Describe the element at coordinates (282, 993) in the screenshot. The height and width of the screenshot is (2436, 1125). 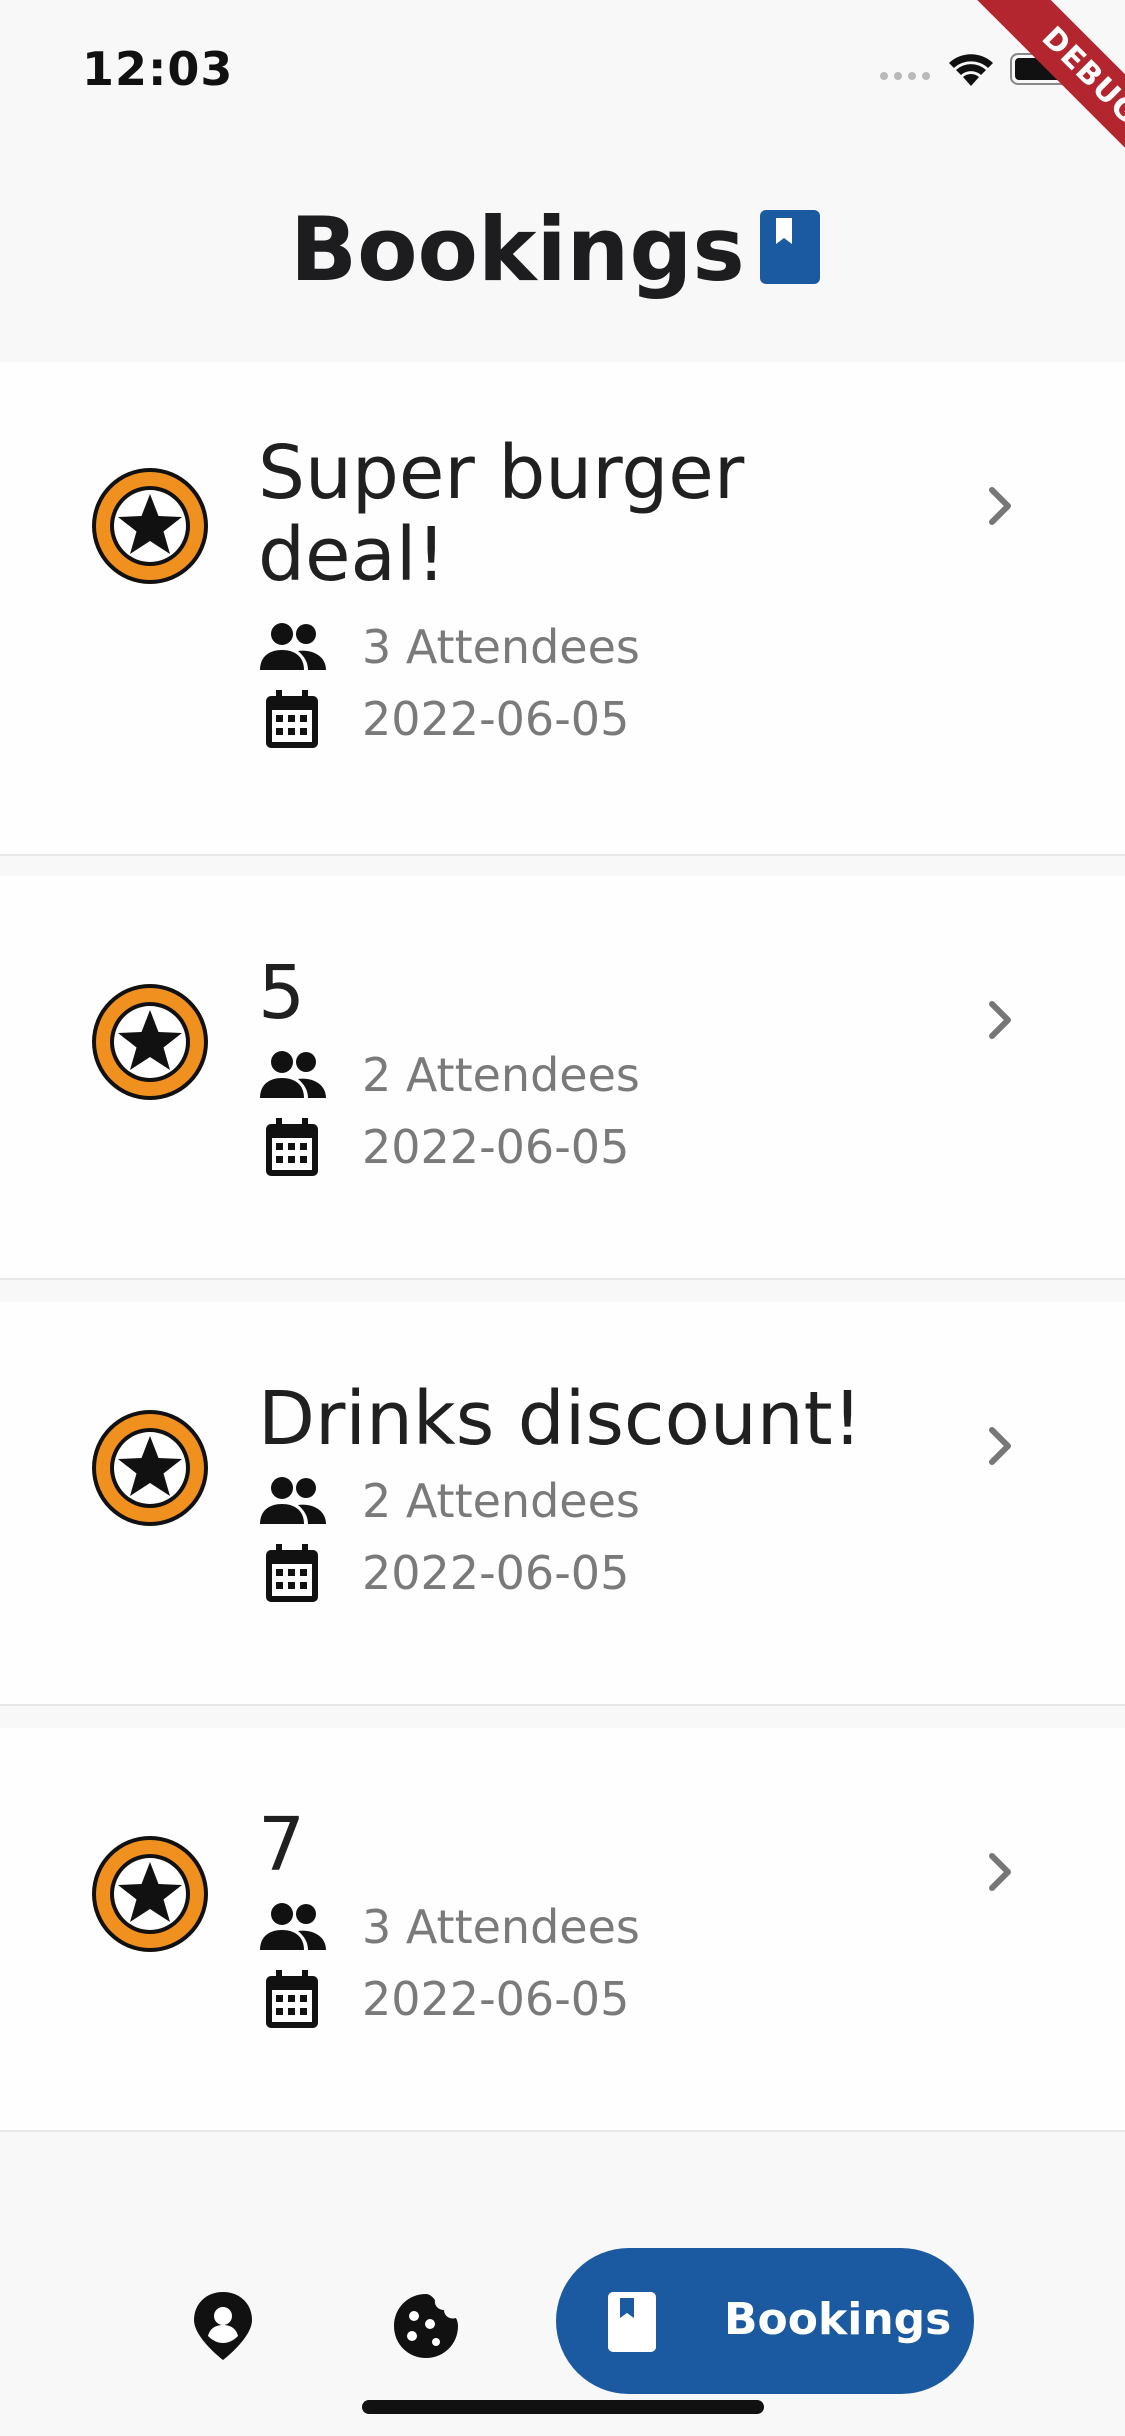
I see `booking-title: 5` at that location.